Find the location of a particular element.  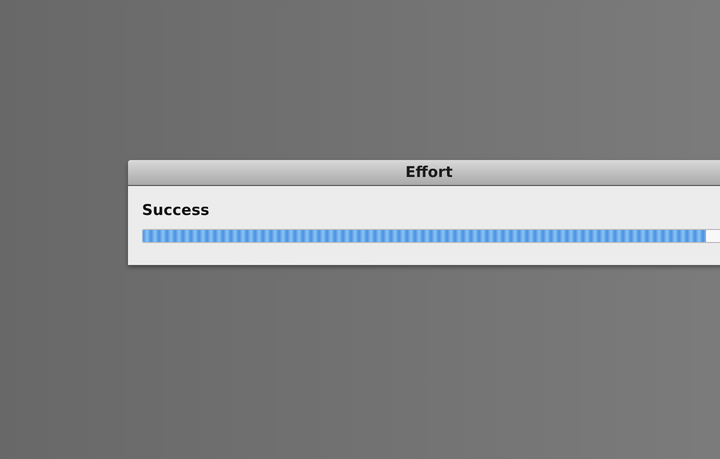

window-title: Effort is located at coordinates (429, 173).